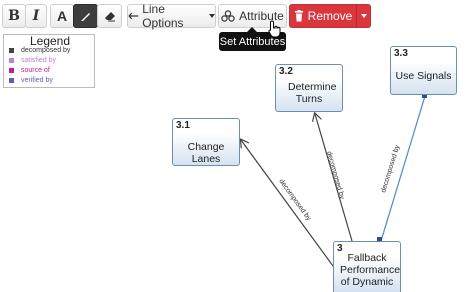 Image resolution: width=468 pixels, height=292 pixels. What do you see at coordinates (312, 93) in the screenshot?
I see `node-title: Determine Turns` at bounding box center [312, 93].